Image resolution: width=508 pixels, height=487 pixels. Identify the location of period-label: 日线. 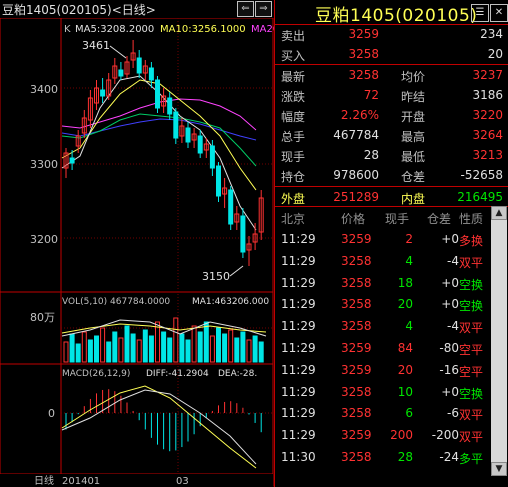
(44, 480).